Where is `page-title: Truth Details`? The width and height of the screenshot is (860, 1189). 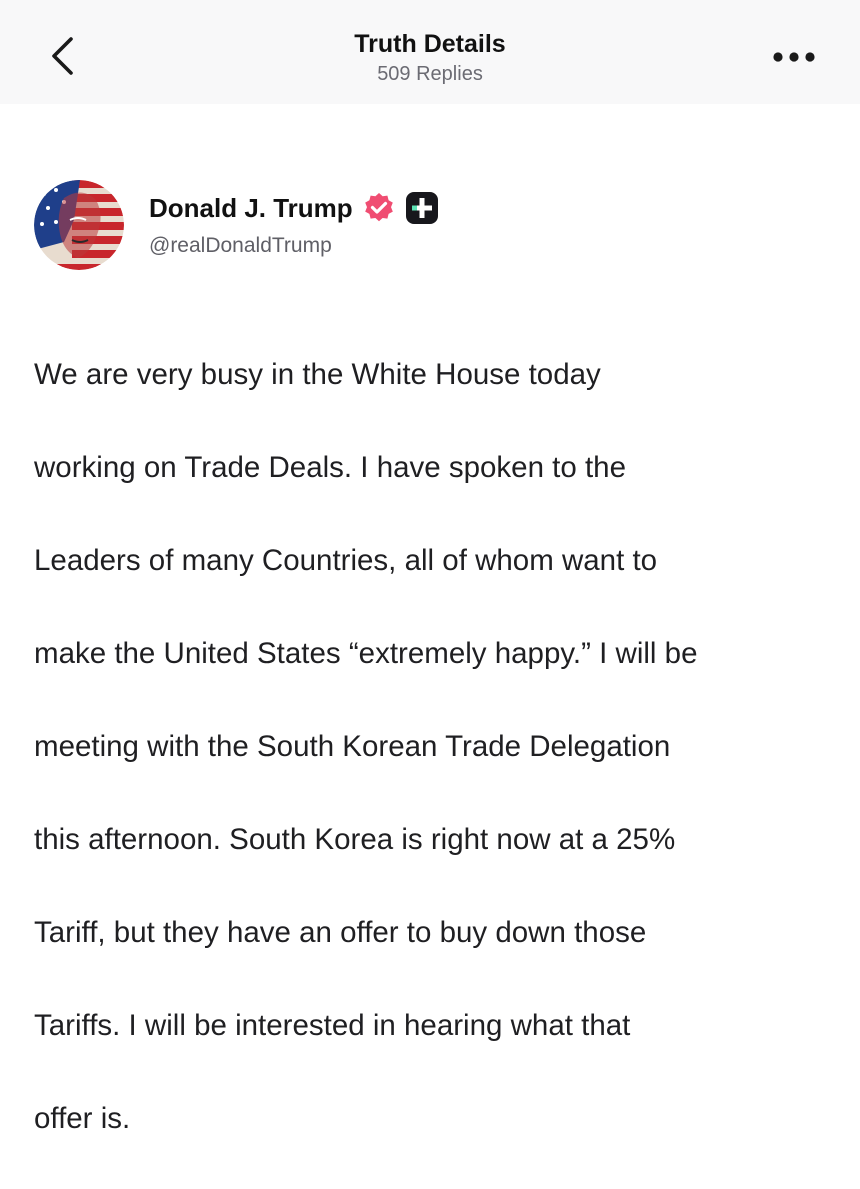
page-title: Truth Details is located at coordinates (430, 44).